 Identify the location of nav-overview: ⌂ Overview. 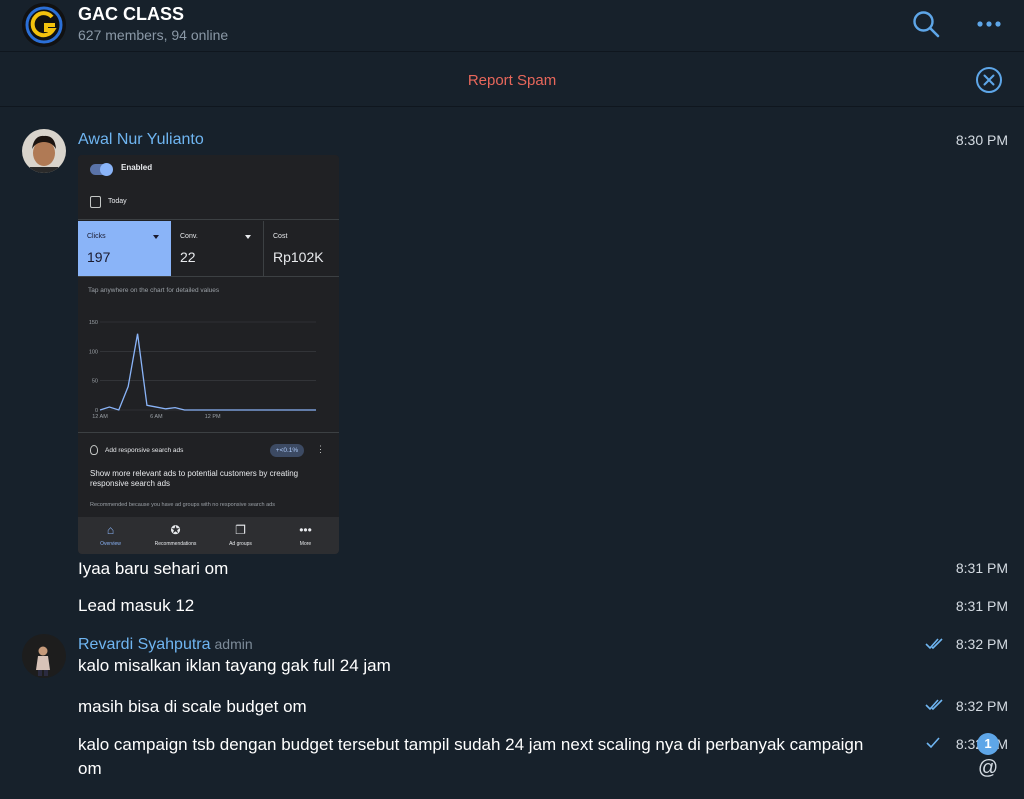
(110, 535).